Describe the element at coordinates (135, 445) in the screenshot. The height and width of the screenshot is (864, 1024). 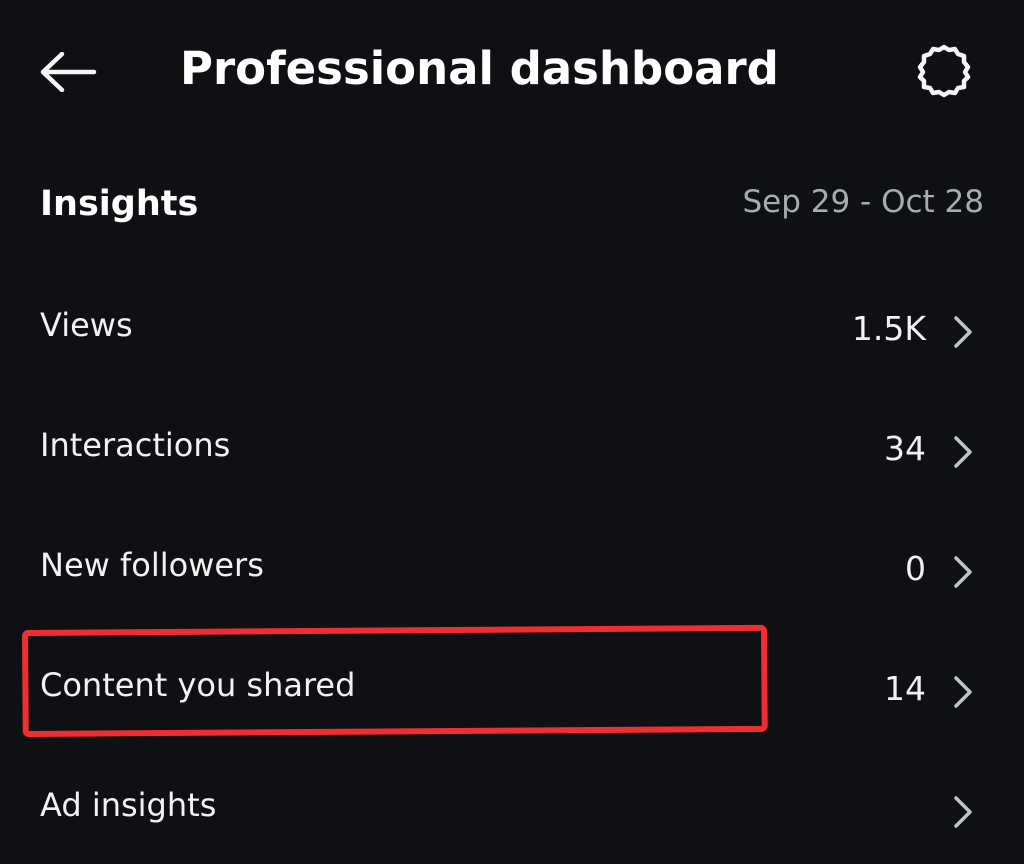
I see `row-label: Interactions` at that location.